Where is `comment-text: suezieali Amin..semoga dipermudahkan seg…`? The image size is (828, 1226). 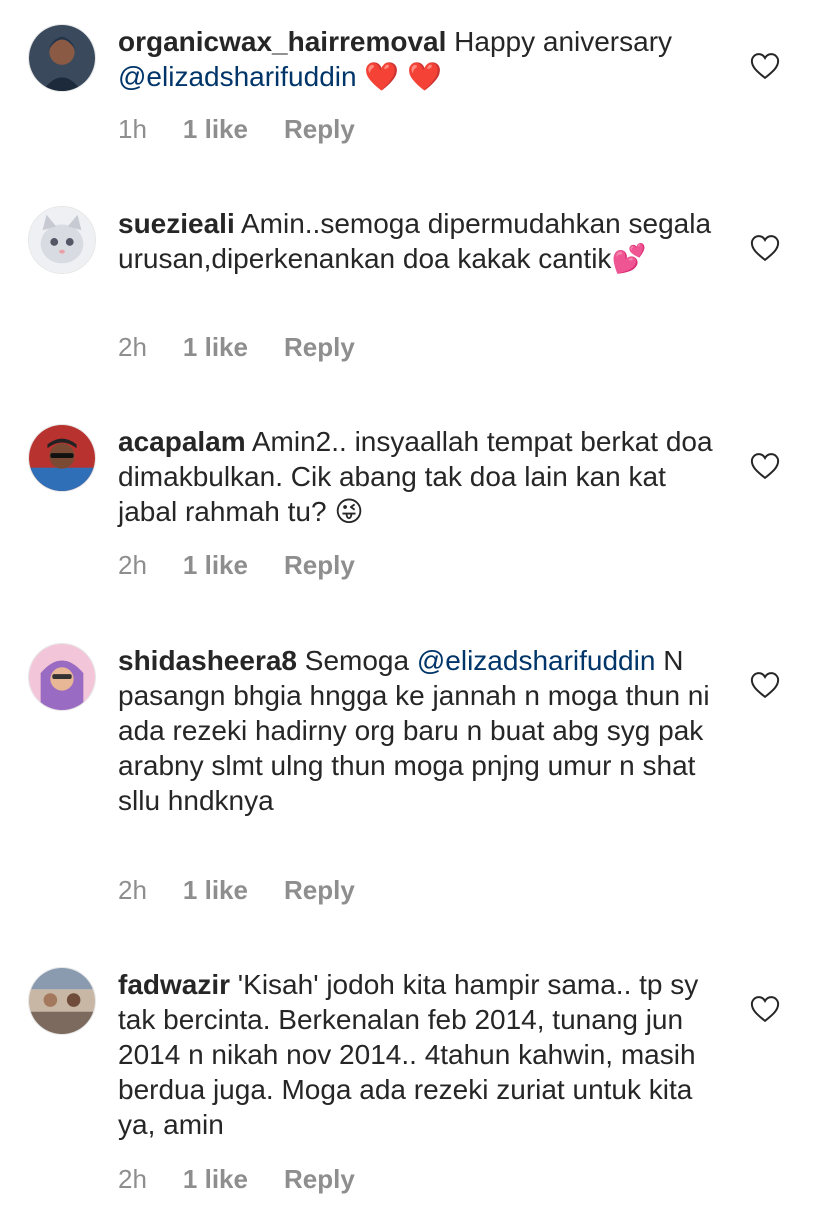 comment-text: suezieali Amin..semoga dipermudahkan seg… is located at coordinates (418, 241).